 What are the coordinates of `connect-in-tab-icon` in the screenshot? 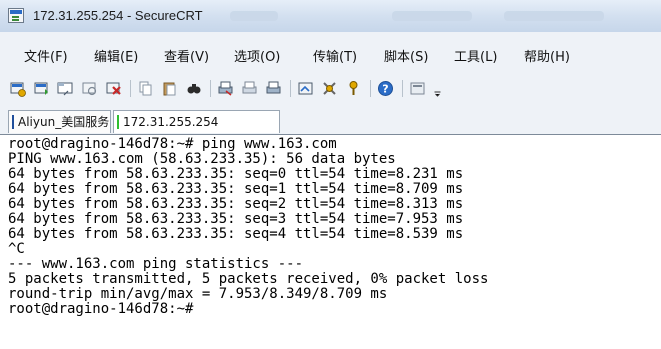 It's located at (65, 89).